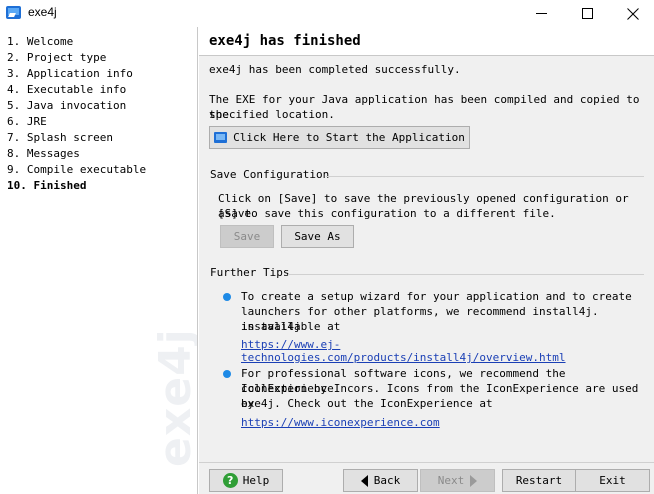 The image size is (654, 494). I want to click on back-button: Back, so click(380, 480).